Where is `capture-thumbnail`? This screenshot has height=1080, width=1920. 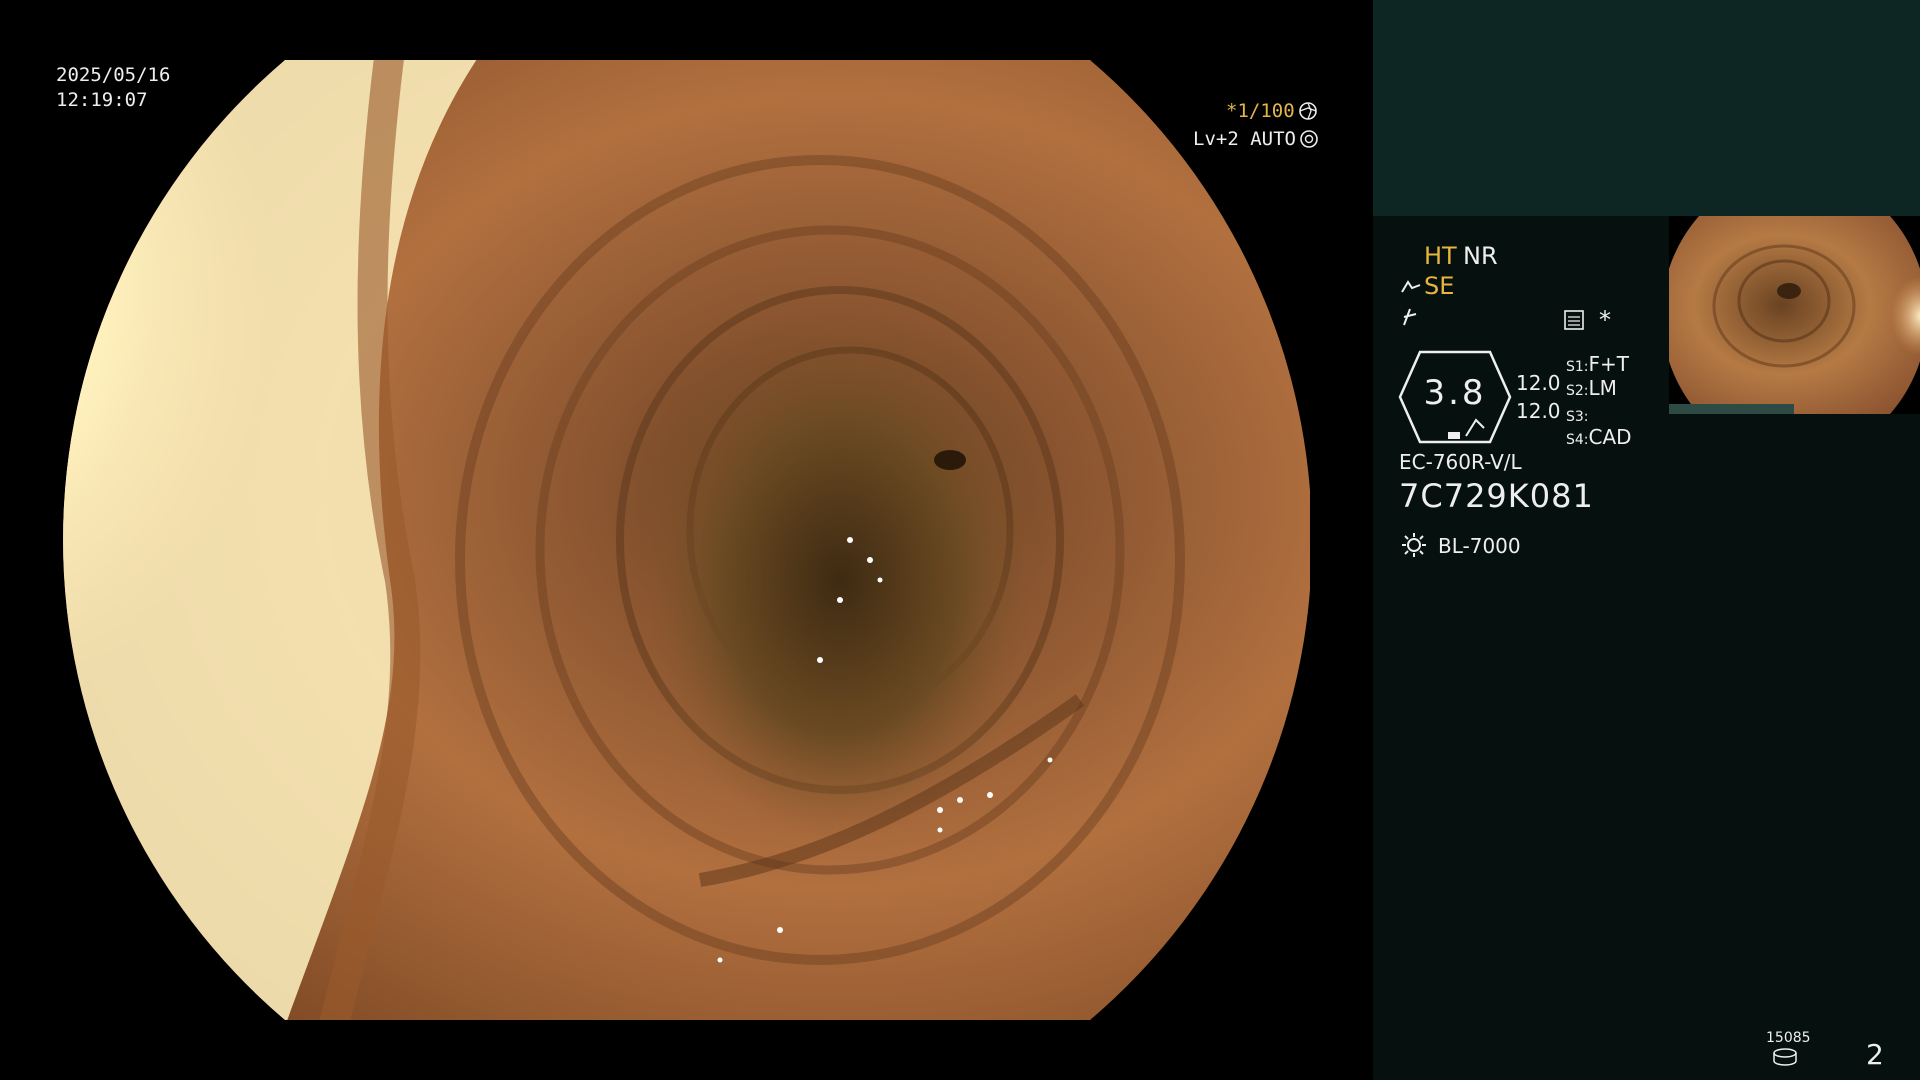
capture-thumbnail is located at coordinates (1794, 315).